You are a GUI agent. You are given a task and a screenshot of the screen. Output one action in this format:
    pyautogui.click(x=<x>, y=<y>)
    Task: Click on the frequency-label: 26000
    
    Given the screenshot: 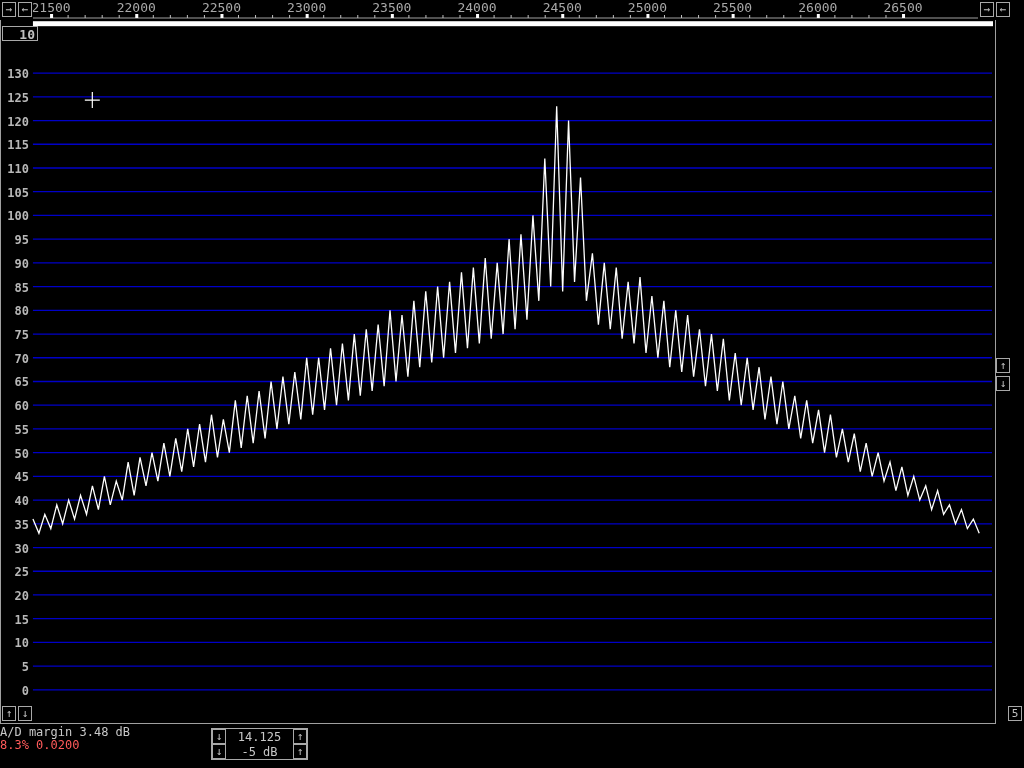 What is the action you would take?
    pyautogui.click(x=818, y=7)
    